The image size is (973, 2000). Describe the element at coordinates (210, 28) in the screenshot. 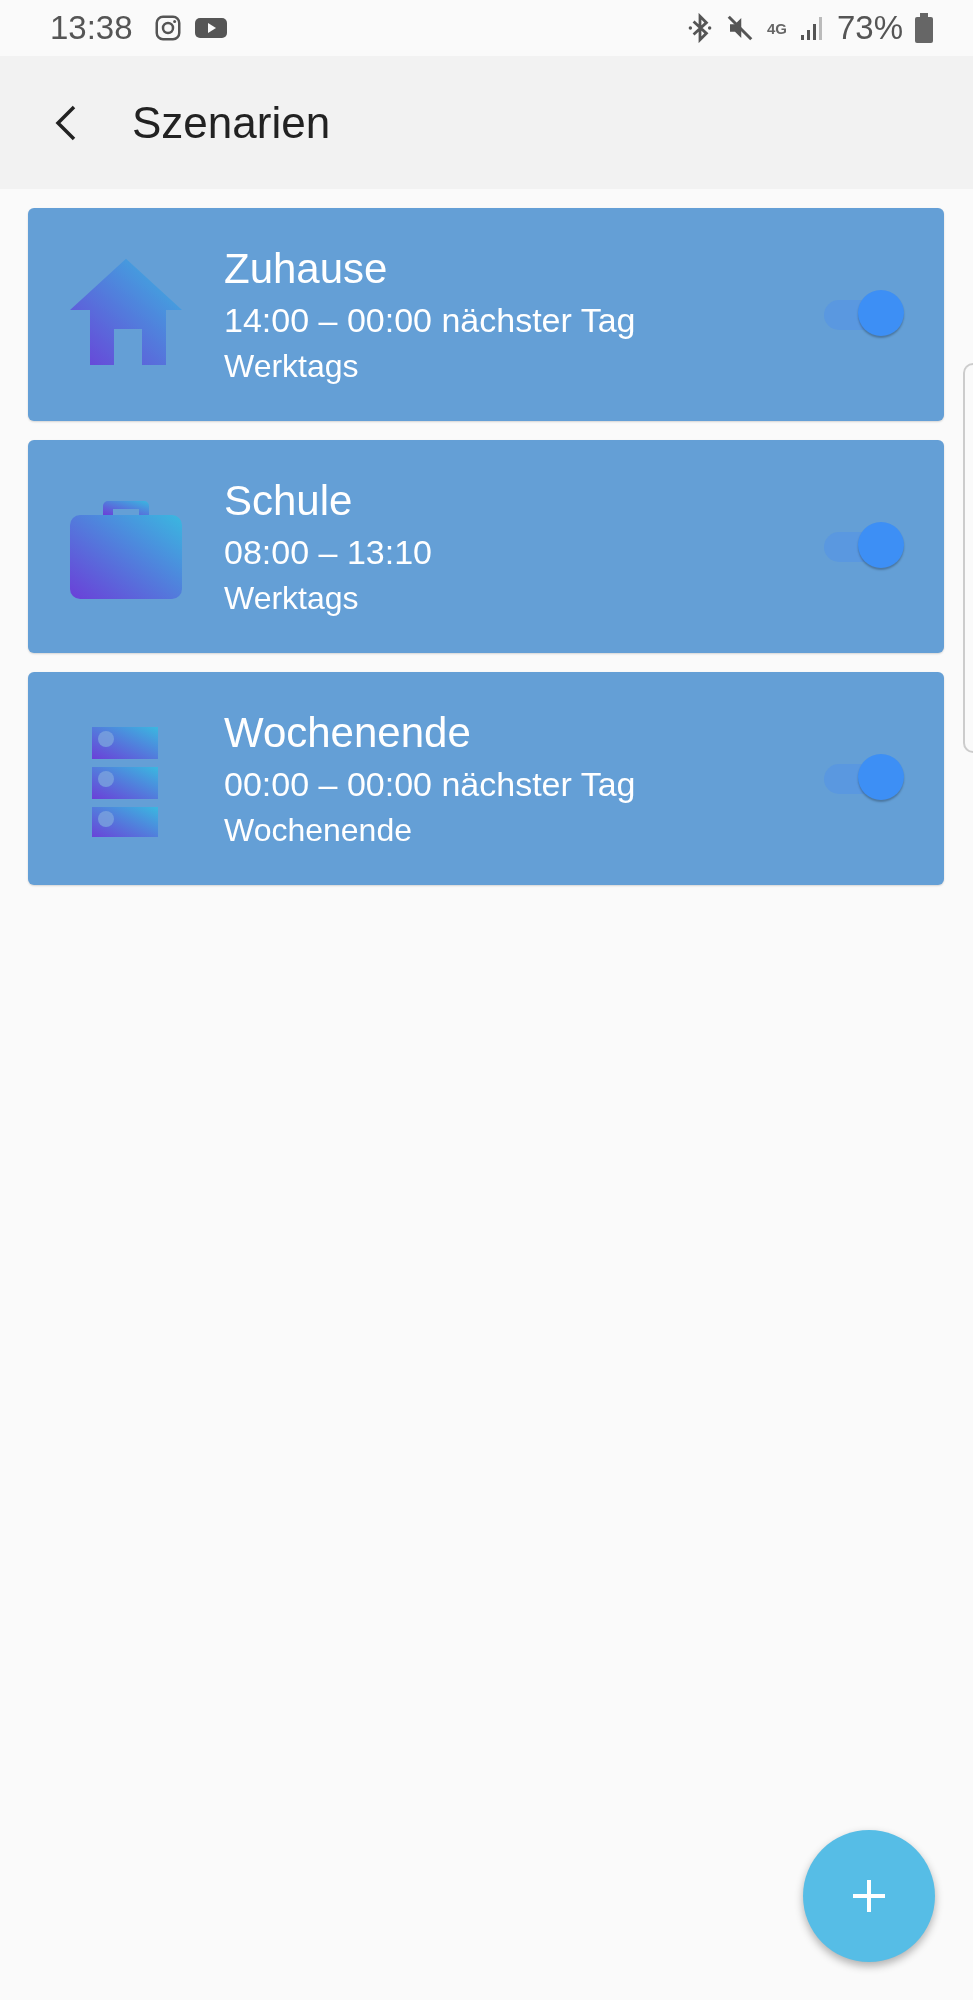

I see `play-icon` at that location.